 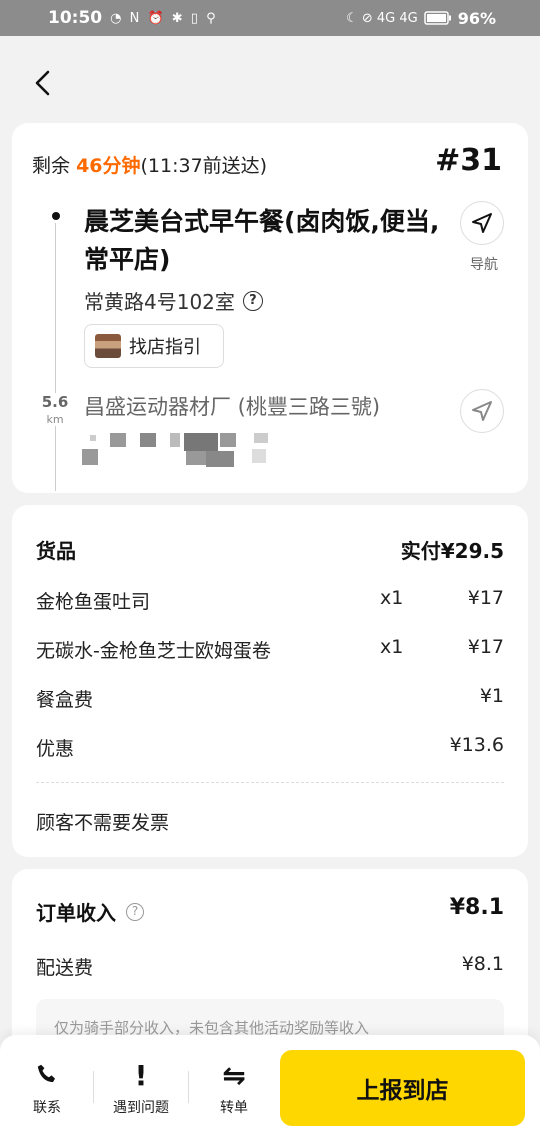 What do you see at coordinates (491, 696) in the screenshot?
I see `box-fee-value: ¥1` at bounding box center [491, 696].